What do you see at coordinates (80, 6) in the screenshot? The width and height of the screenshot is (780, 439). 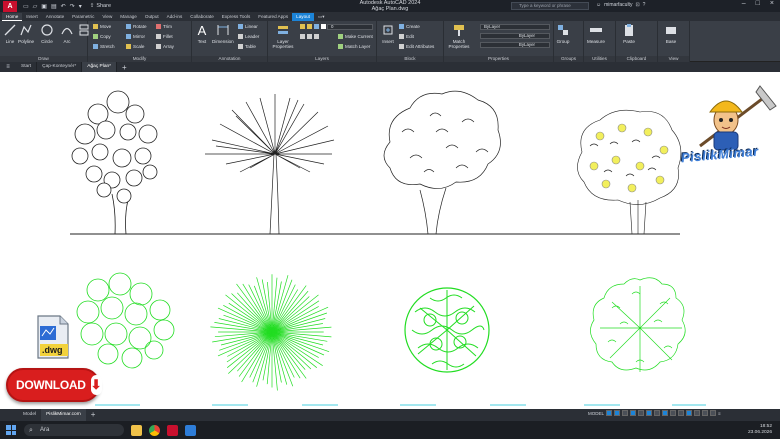 I see `more-icon: ▾` at bounding box center [80, 6].